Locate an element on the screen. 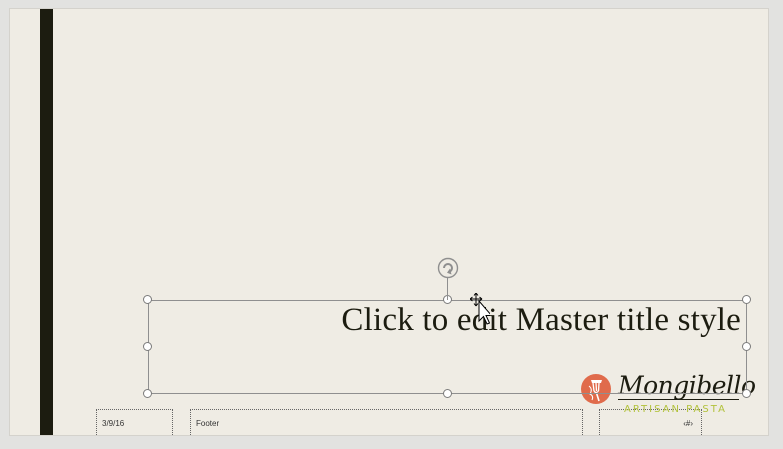  date-text: 3/9/16 is located at coordinates (113, 423).